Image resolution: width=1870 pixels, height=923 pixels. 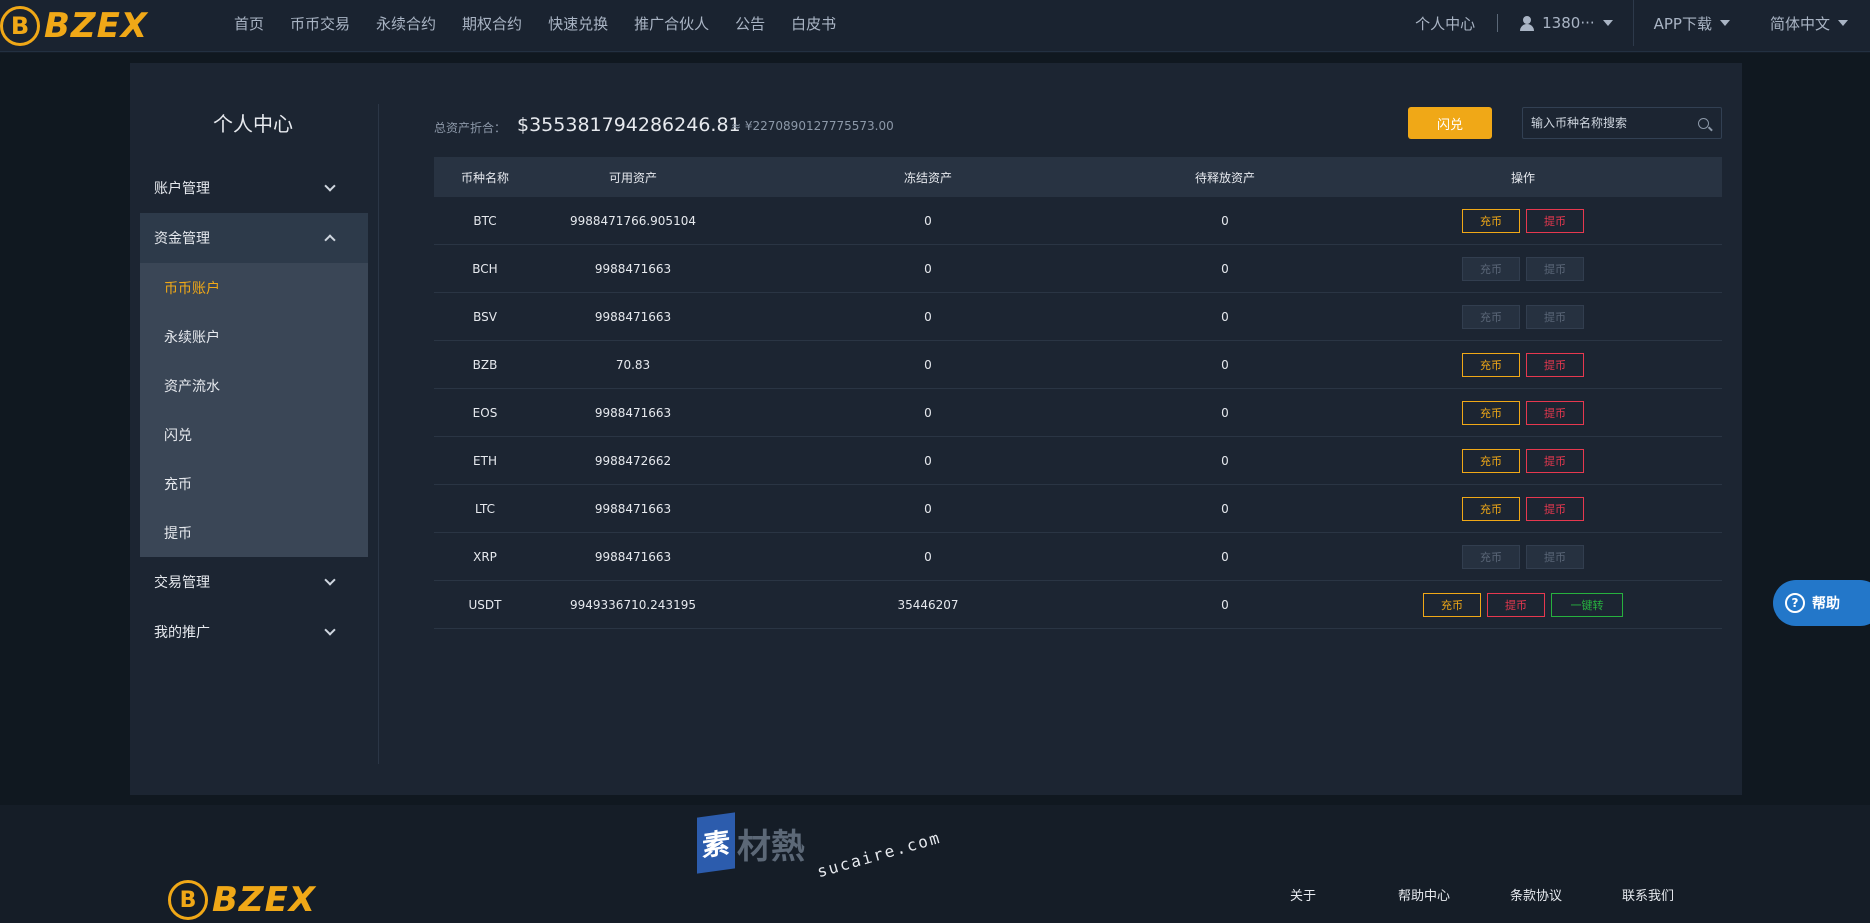 What do you see at coordinates (254, 188) in the screenshot?
I see `sidebar-group-account: 账户管理` at bounding box center [254, 188].